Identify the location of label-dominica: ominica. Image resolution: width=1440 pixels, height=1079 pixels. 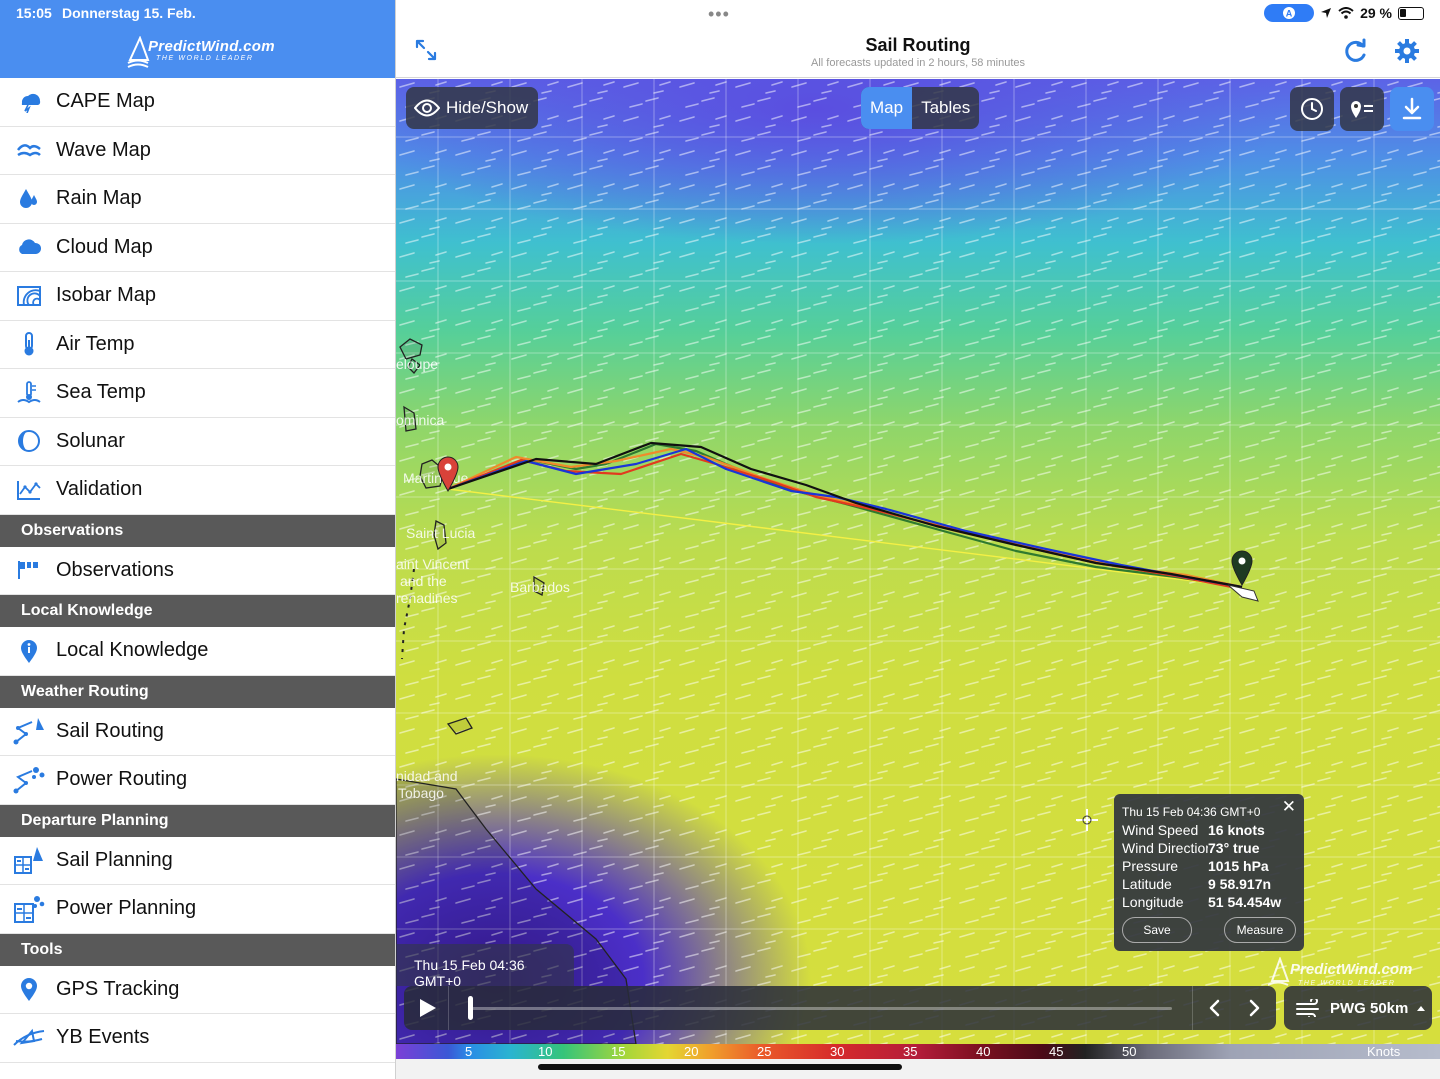
(420, 420).